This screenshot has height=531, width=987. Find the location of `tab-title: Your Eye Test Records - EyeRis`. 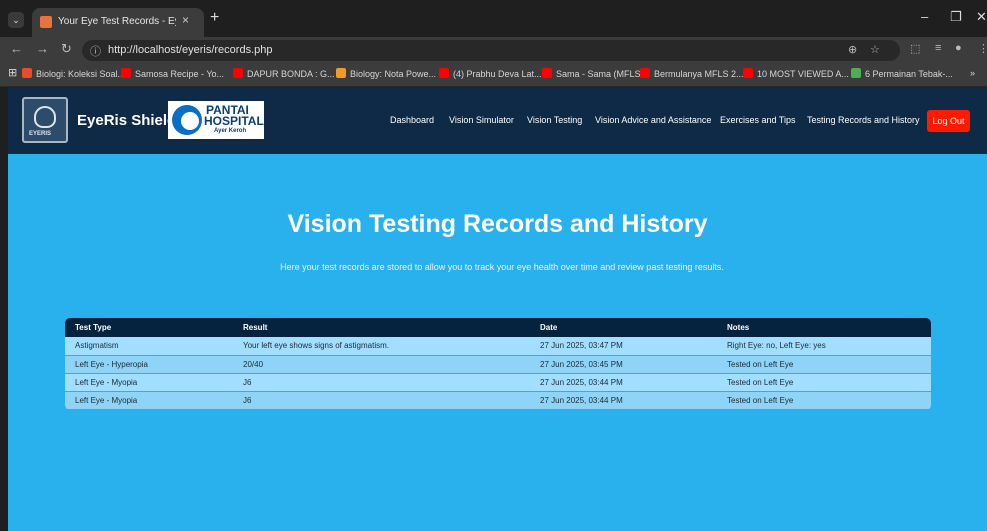

tab-title: Your Eye Test Records - EyeRis is located at coordinates (117, 21).